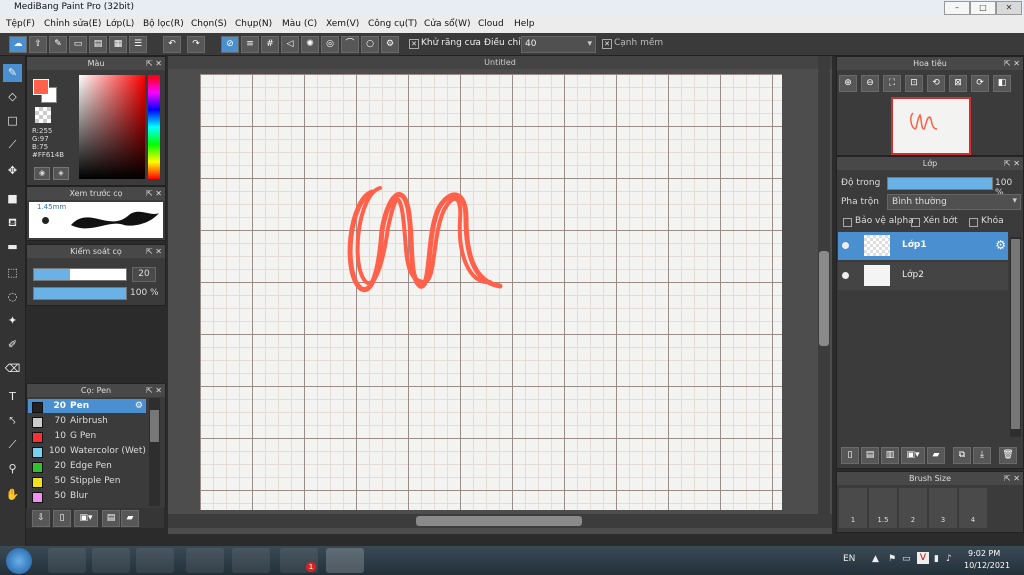 Image resolution: width=1024 pixels, height=575 pixels. Describe the element at coordinates (209, 24) in the screenshot. I see `menu-select: Chọn(S)` at that location.